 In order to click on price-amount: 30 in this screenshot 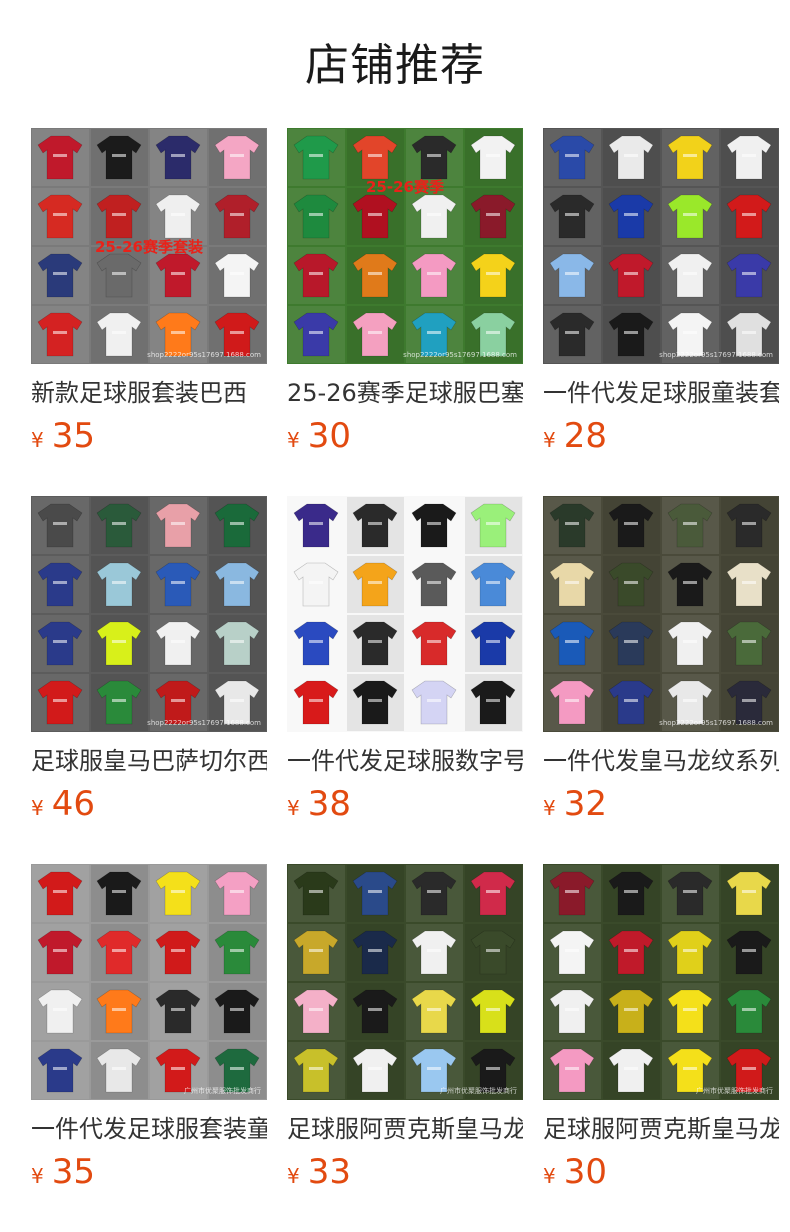, I will do `click(329, 436)`.